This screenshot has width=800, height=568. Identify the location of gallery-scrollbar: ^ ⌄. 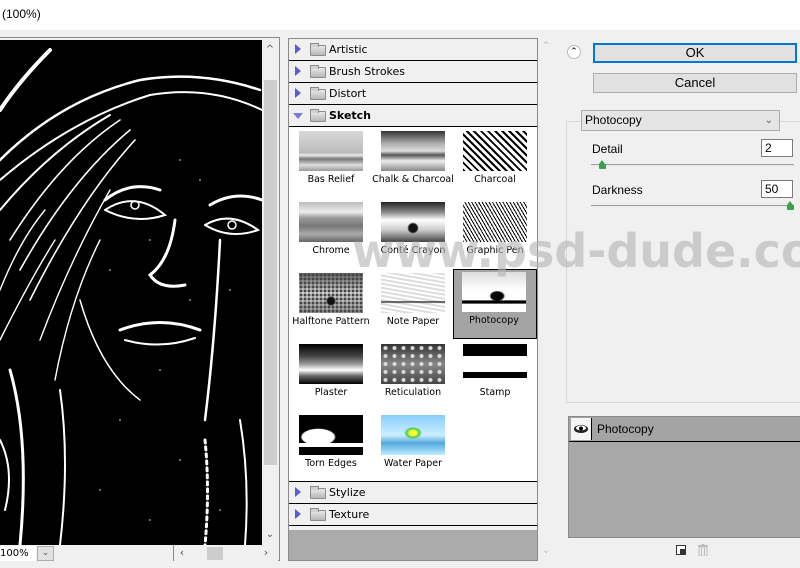
(546, 300).